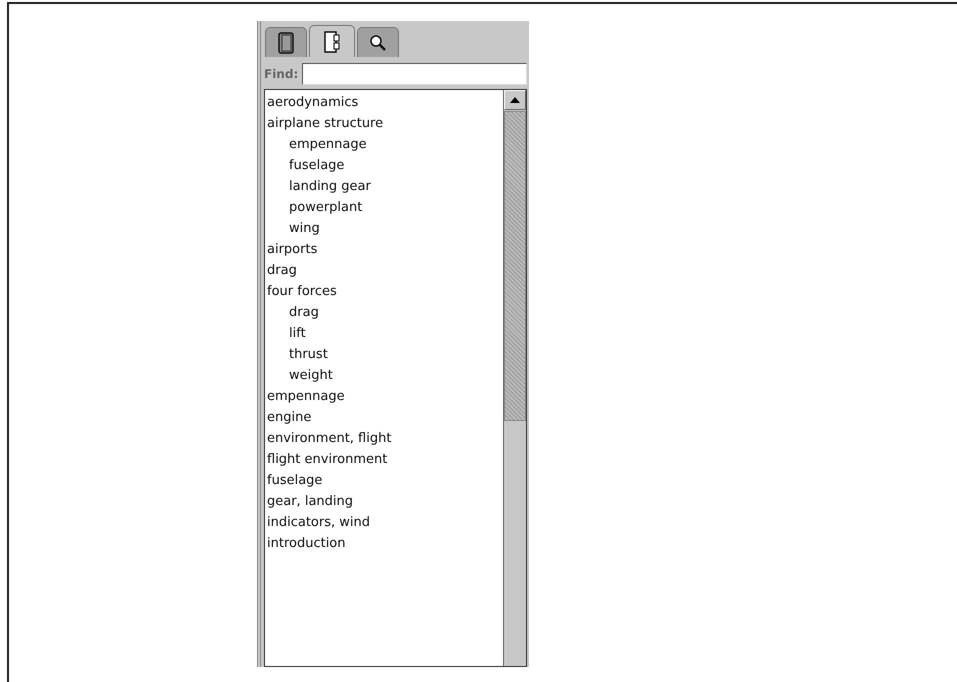 The width and height of the screenshot is (957, 682). I want to click on index-item: four forces, so click(384, 291).